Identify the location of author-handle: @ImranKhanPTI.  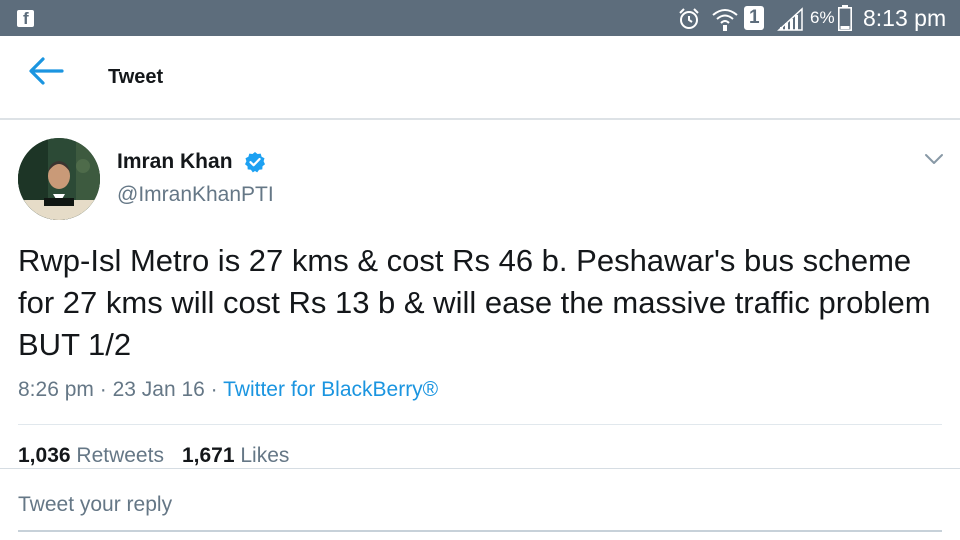
(195, 195).